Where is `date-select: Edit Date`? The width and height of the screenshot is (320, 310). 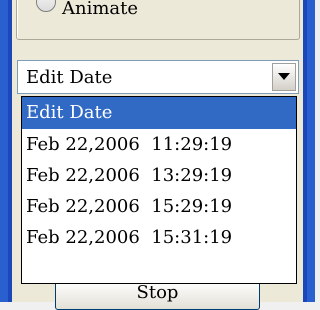
date-select: Edit Date is located at coordinates (158, 77).